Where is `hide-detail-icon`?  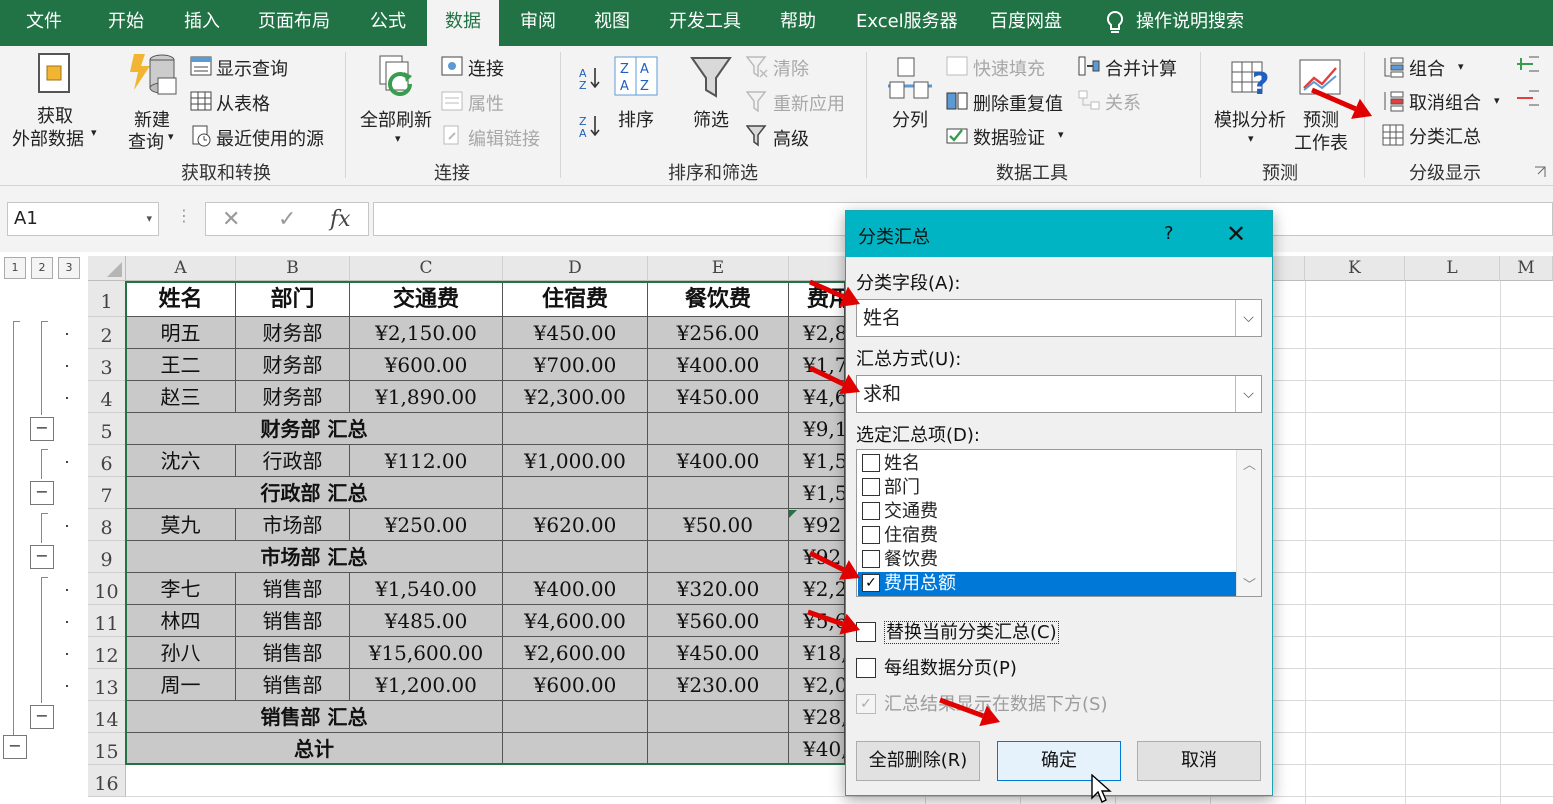 hide-detail-icon is located at coordinates (1527, 98).